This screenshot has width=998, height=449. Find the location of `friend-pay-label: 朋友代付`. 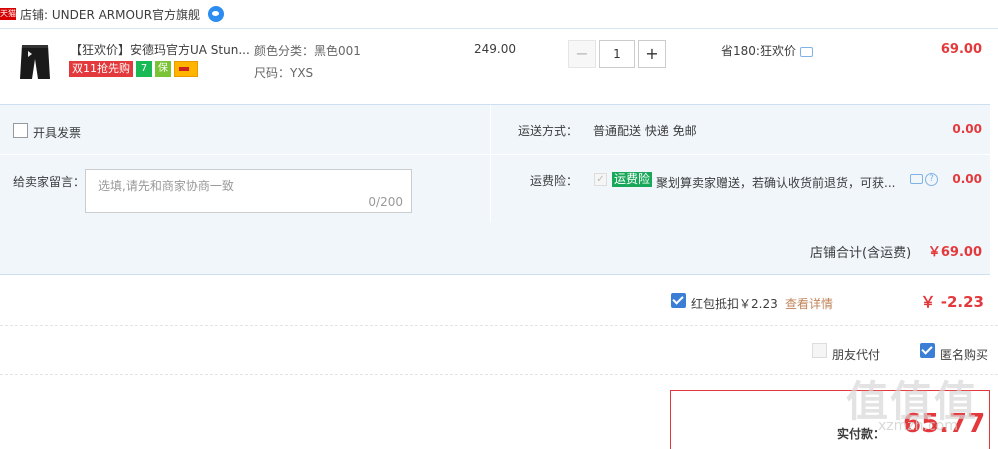

friend-pay-label: 朋友代付 is located at coordinates (856, 354).